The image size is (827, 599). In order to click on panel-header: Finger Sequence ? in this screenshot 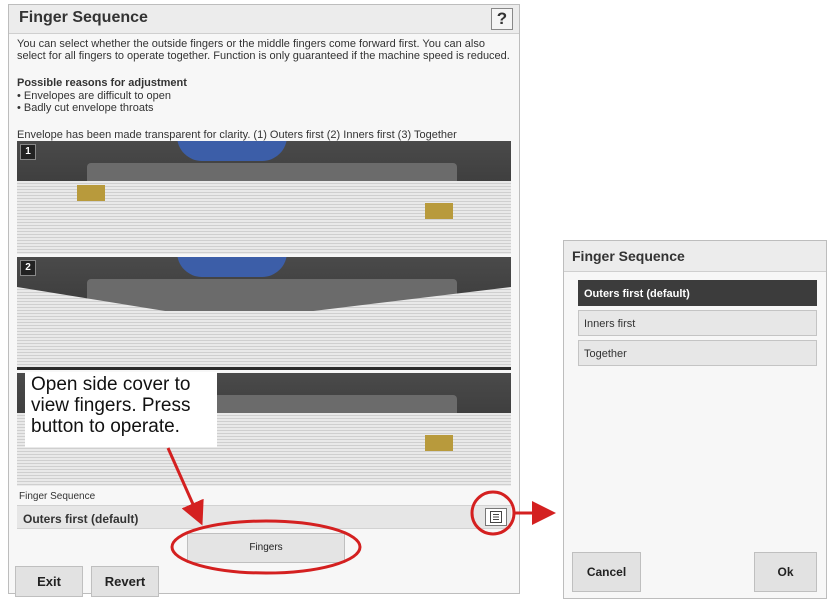, I will do `click(264, 19)`.